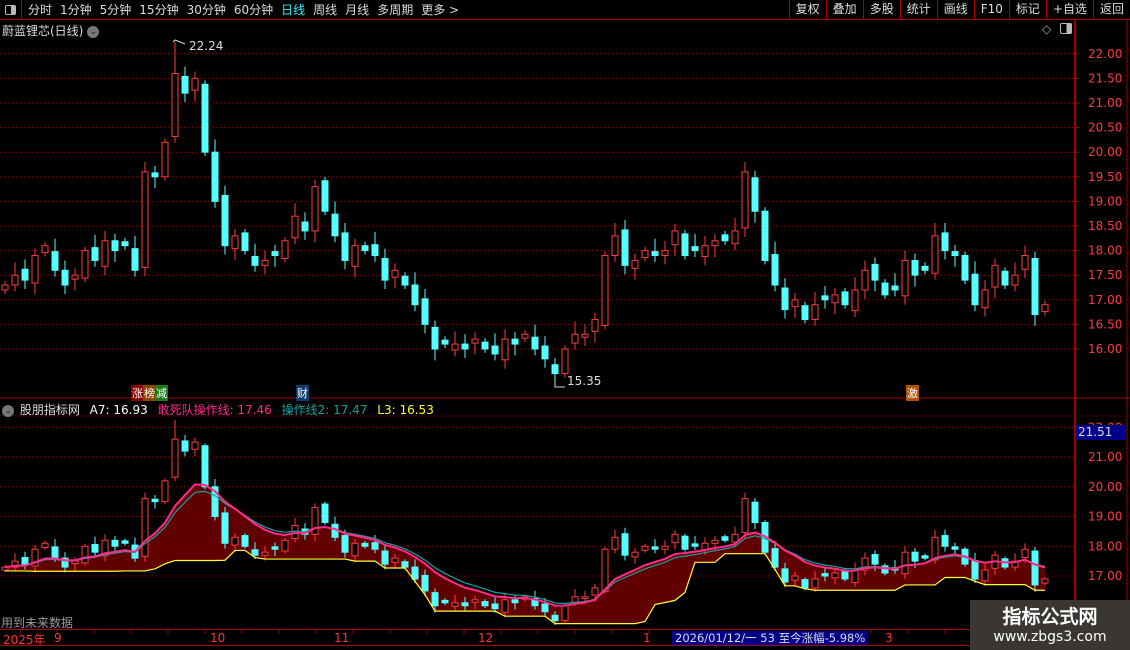 The image size is (1130, 650). I want to click on line1-value: 敢死队操作线: 17.46, so click(214, 410).